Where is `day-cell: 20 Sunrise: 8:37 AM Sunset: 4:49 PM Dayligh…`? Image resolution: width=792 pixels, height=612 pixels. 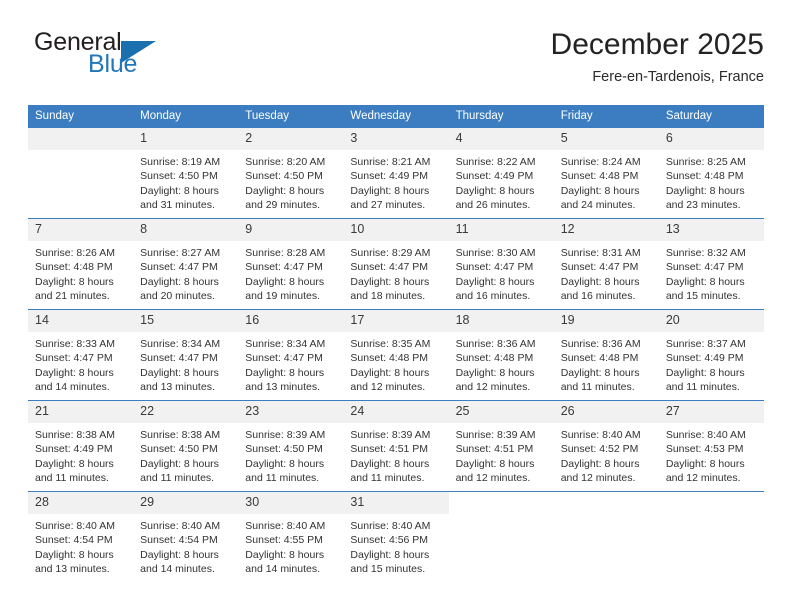 day-cell: 20 Sunrise: 8:37 AM Sunset: 4:49 PM Dayligh… is located at coordinates (711, 355).